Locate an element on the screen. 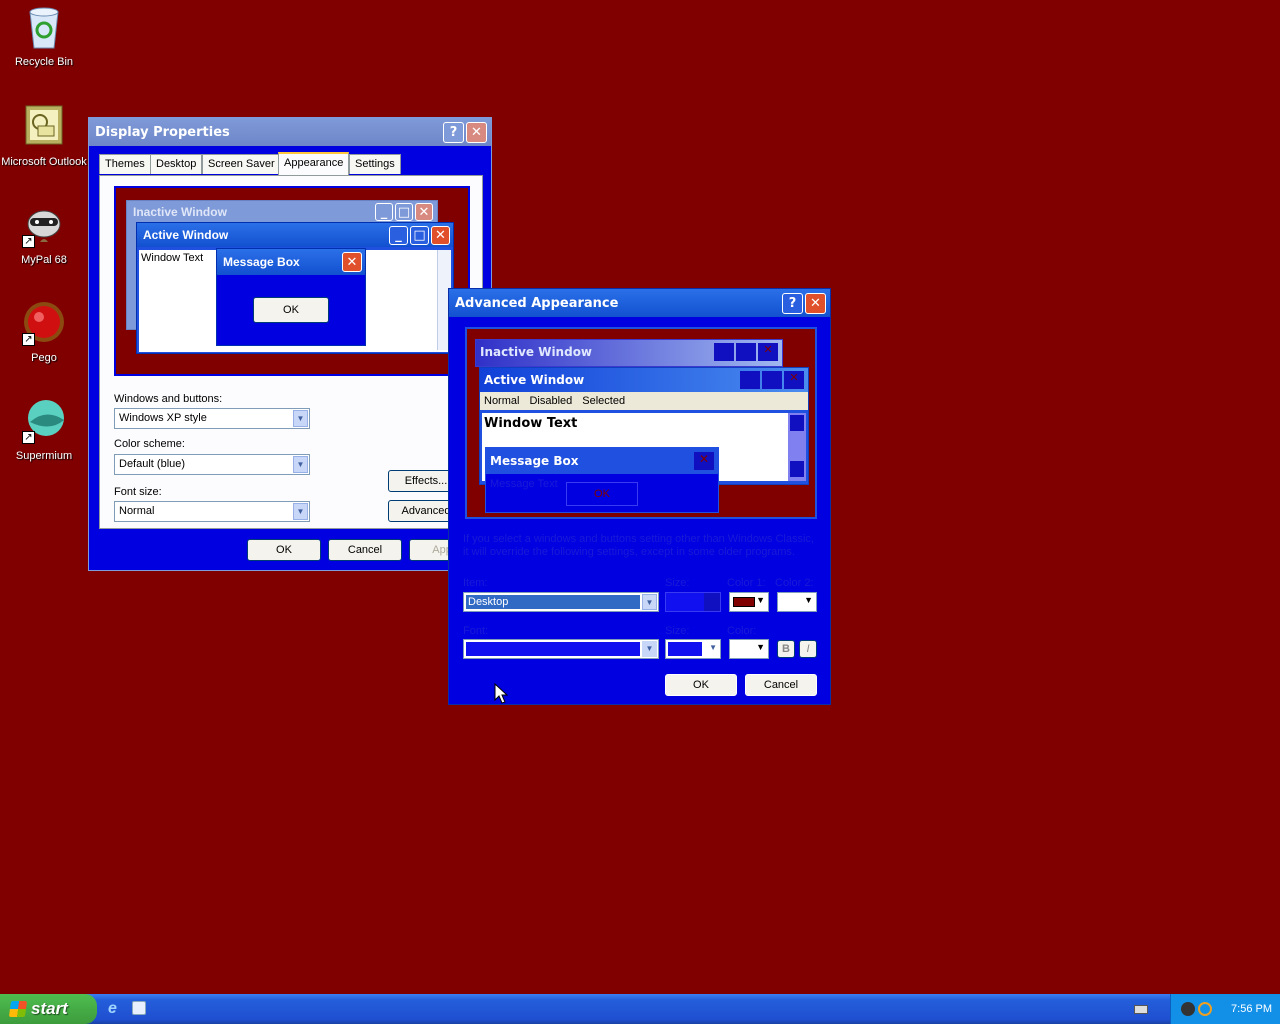 This screenshot has width=1280, height=1024. select-value: Windows XP style is located at coordinates (163, 418).